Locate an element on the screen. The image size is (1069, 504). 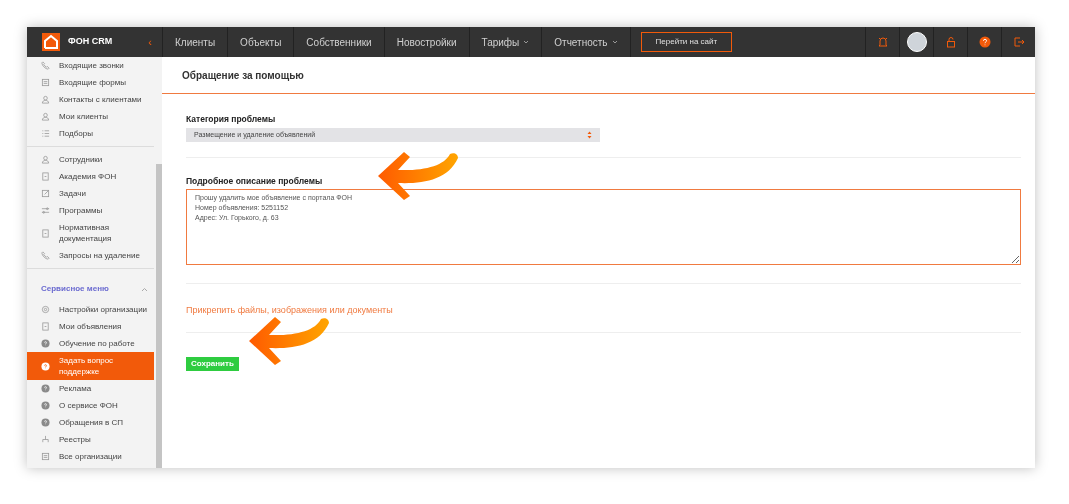
sidebar-item: Запросы на удаление is located at coordinates (90, 255).